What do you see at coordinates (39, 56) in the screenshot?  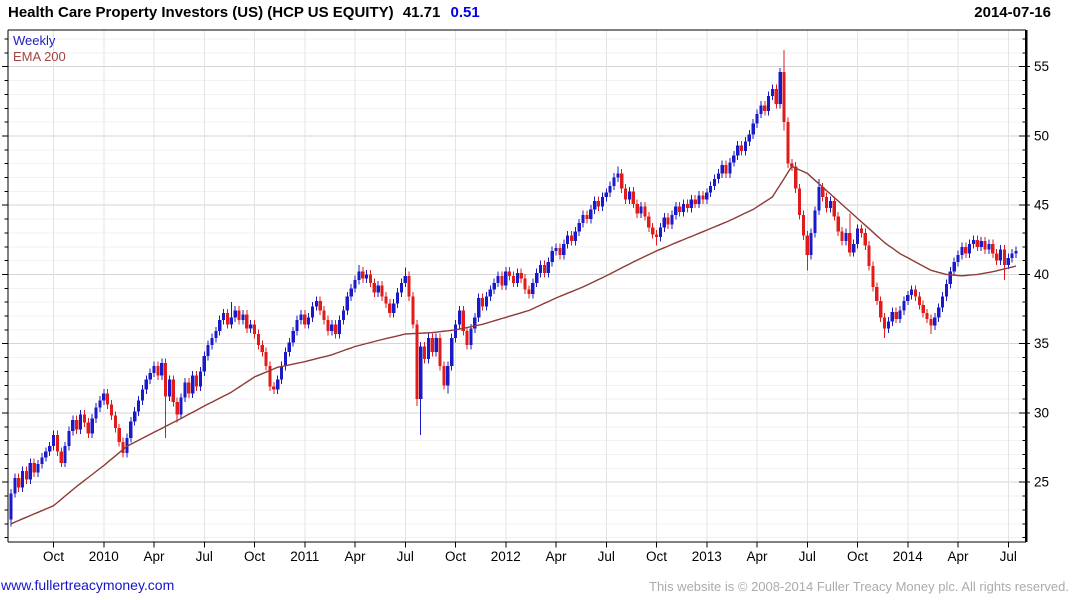 I see `legend-ema-label: EMA 200` at bounding box center [39, 56].